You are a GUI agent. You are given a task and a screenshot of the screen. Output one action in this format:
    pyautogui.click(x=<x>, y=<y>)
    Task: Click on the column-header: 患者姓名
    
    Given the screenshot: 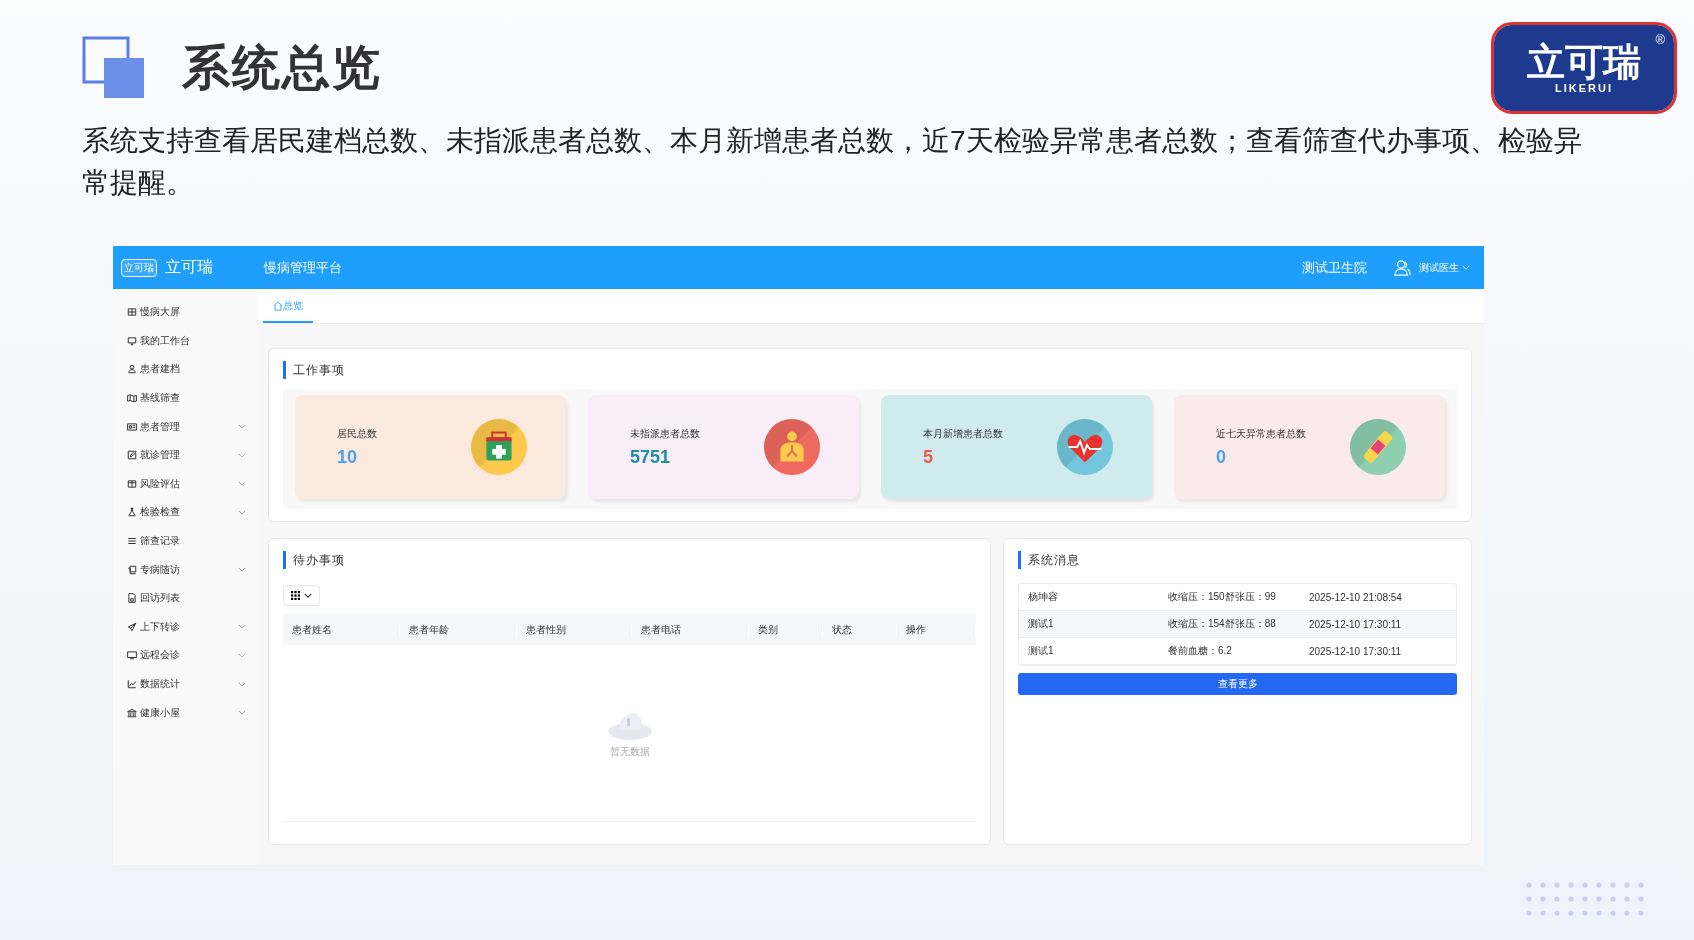 What is the action you would take?
    pyautogui.click(x=341, y=629)
    